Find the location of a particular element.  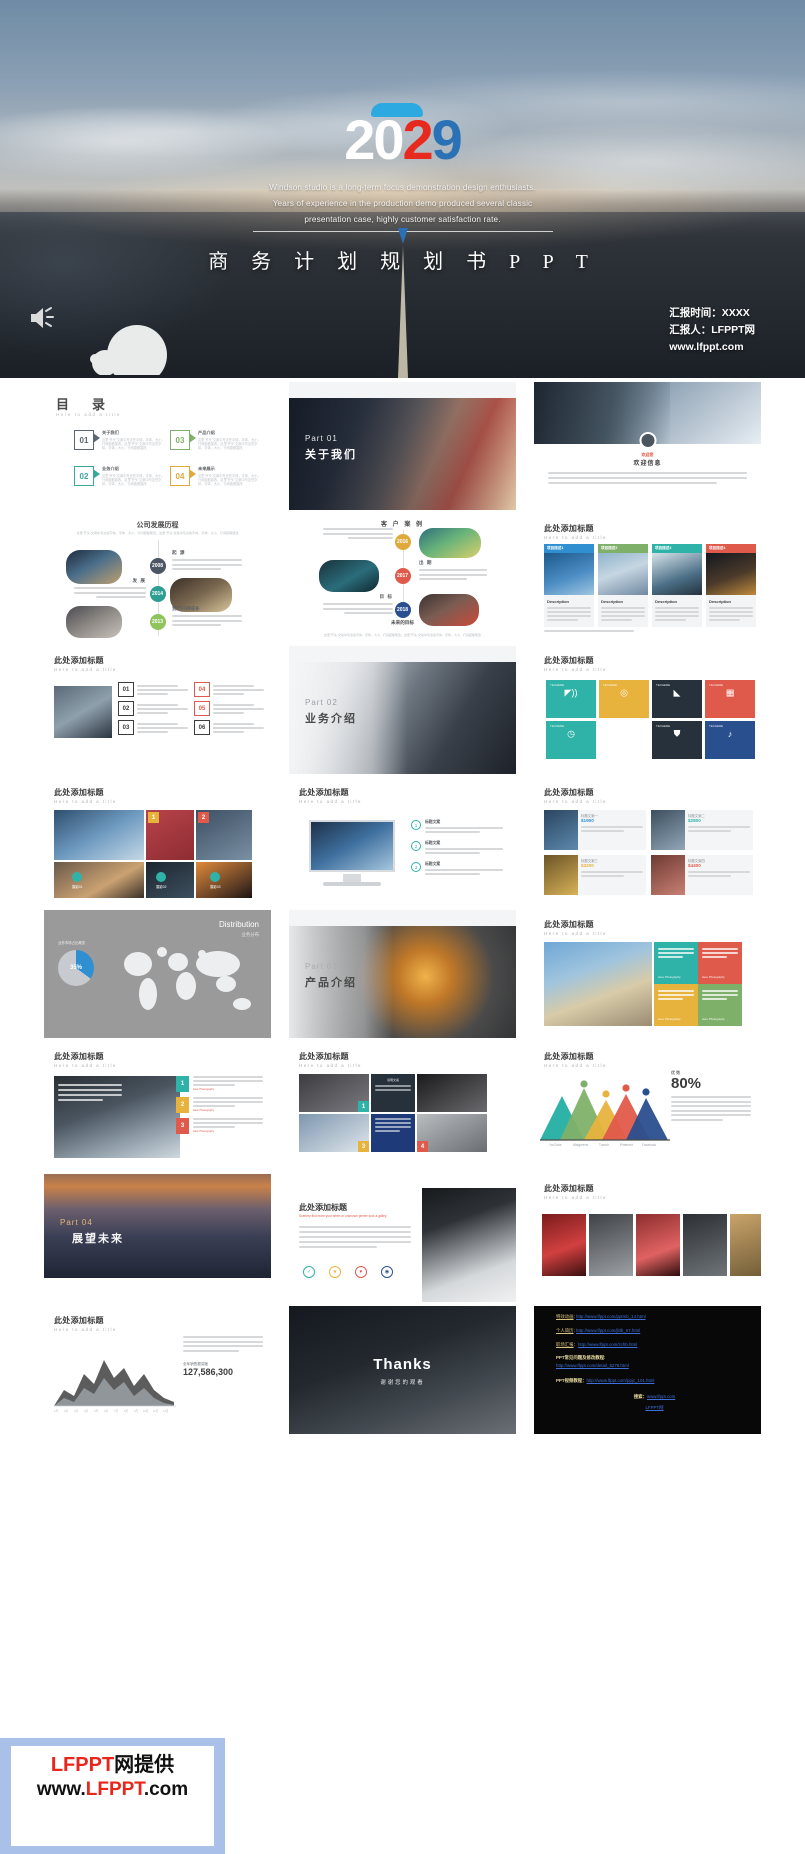

numbered-item: 3 Here Photography is located at coordinates (219, 1126).